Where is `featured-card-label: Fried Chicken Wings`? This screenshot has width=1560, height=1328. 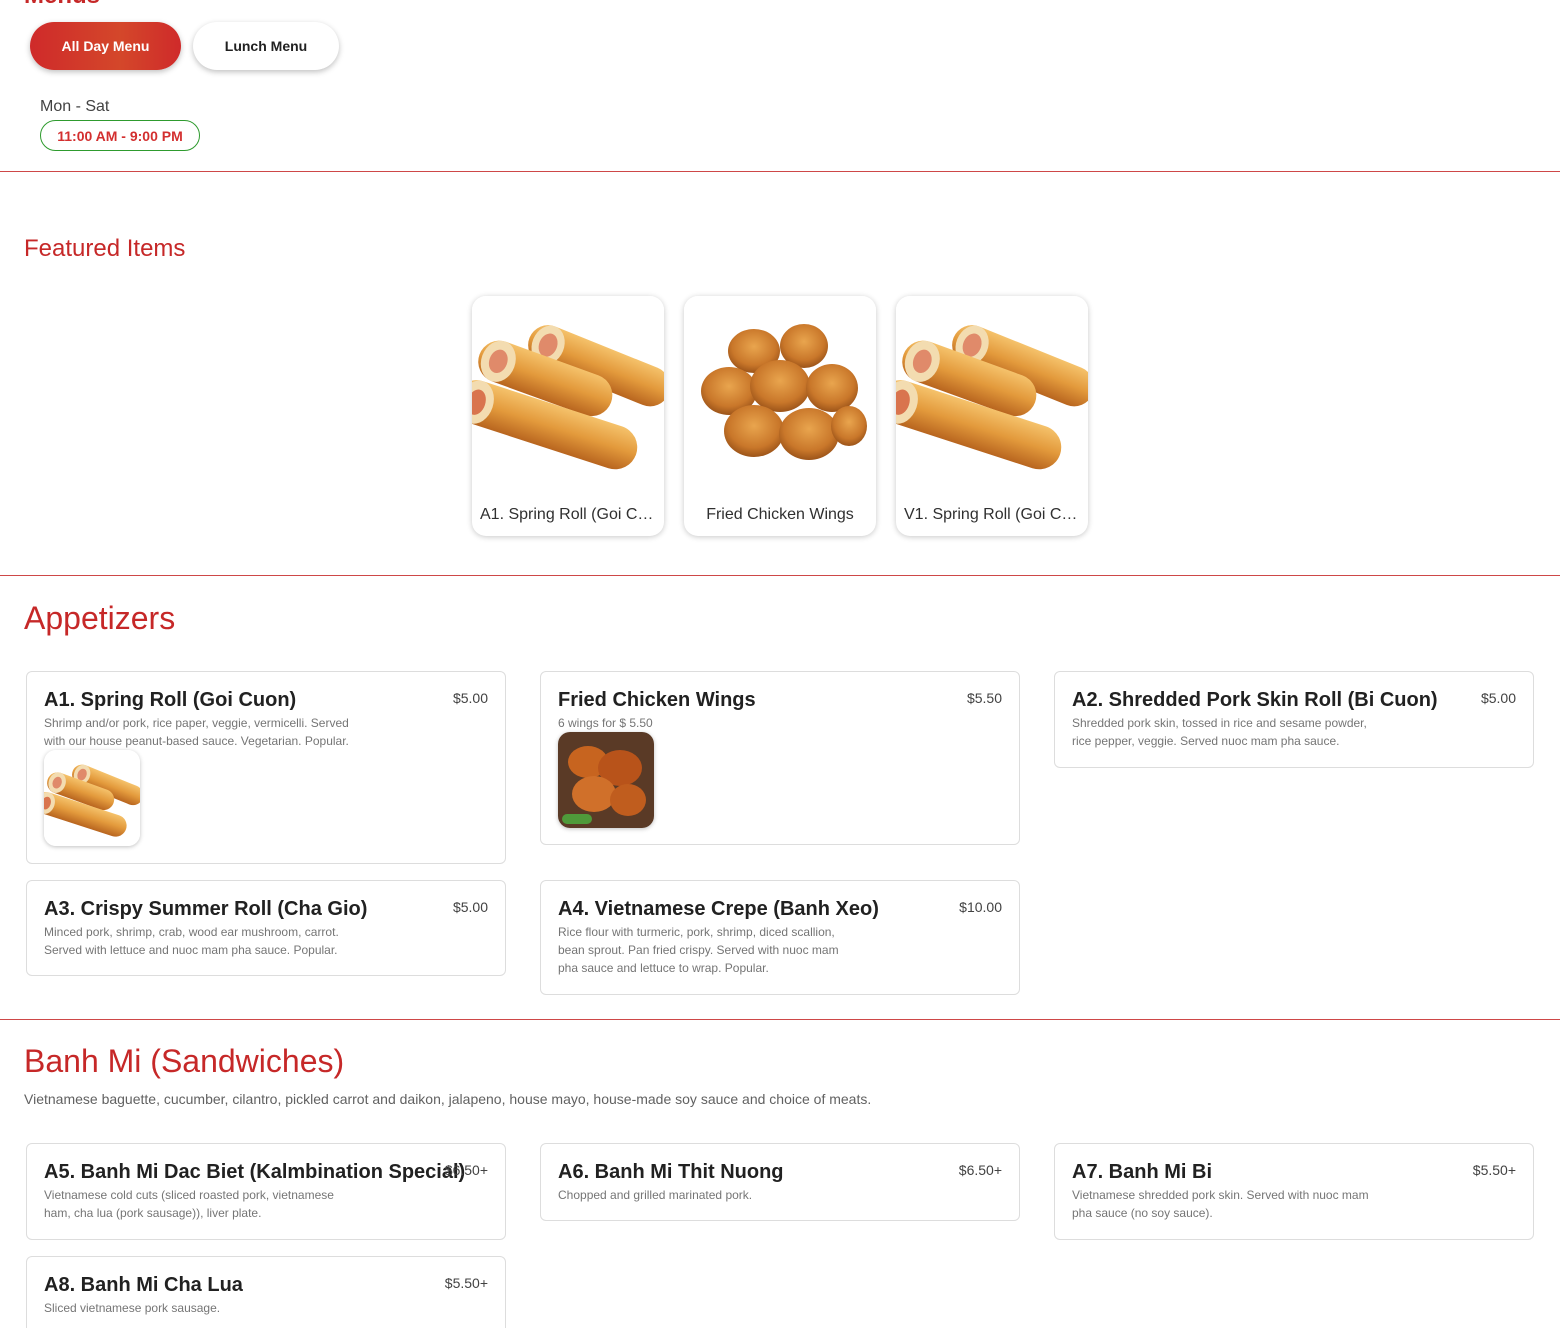 featured-card-label: Fried Chicken Wings is located at coordinates (780, 514).